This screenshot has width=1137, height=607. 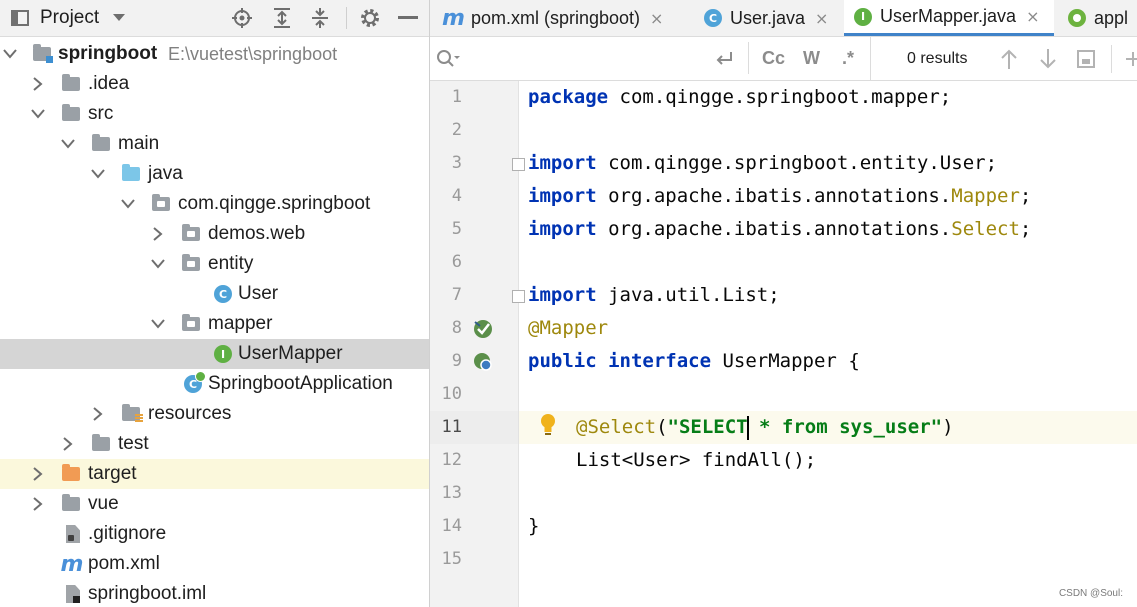 What do you see at coordinates (446, 493) in the screenshot?
I see `line-number: 13` at bounding box center [446, 493].